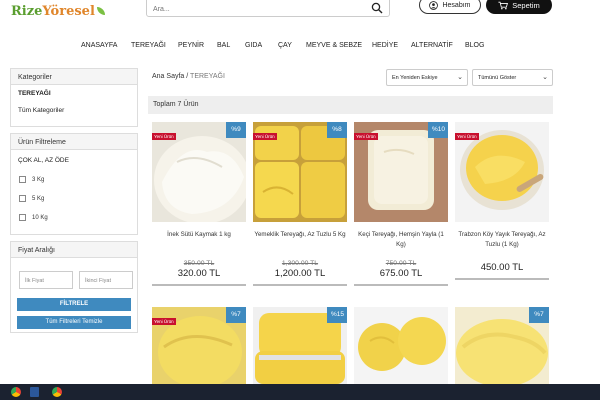 This screenshot has width=600, height=400. What do you see at coordinates (199, 241) in the screenshot?
I see `product-name: İnek Sütü Kaymak 1 kg` at bounding box center [199, 241].